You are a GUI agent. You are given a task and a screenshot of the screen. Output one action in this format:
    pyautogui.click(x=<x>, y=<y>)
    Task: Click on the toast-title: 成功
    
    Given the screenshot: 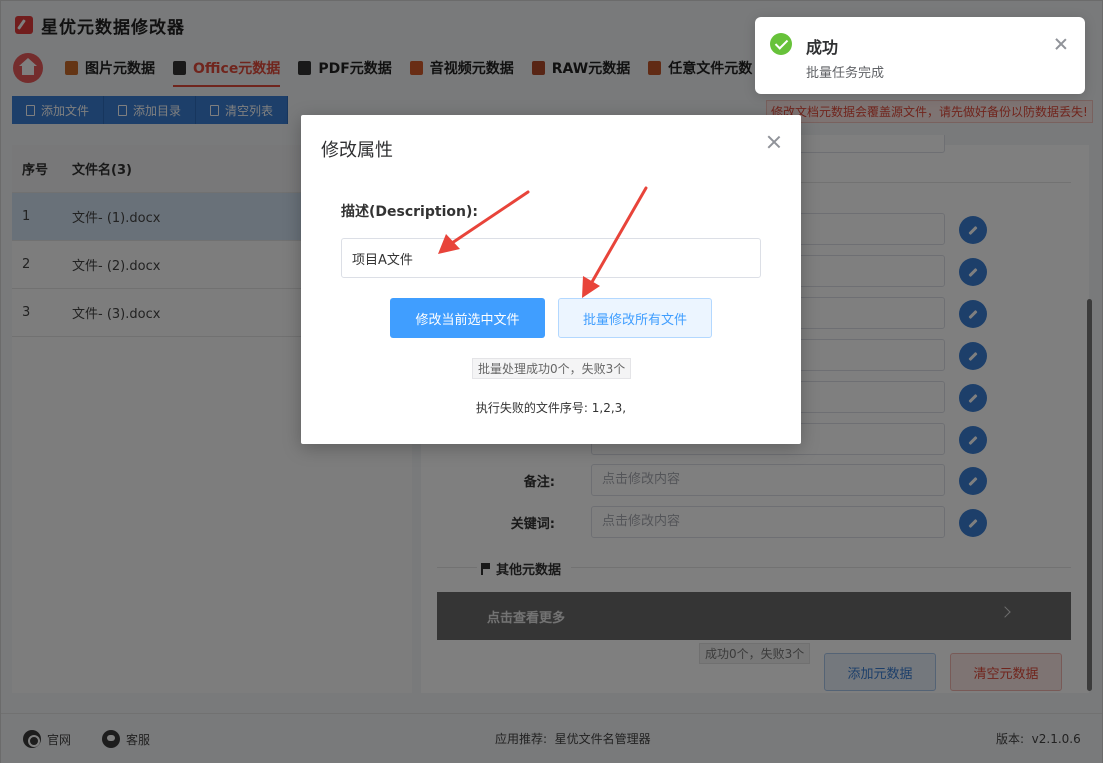 What is the action you would take?
    pyautogui.click(x=822, y=47)
    